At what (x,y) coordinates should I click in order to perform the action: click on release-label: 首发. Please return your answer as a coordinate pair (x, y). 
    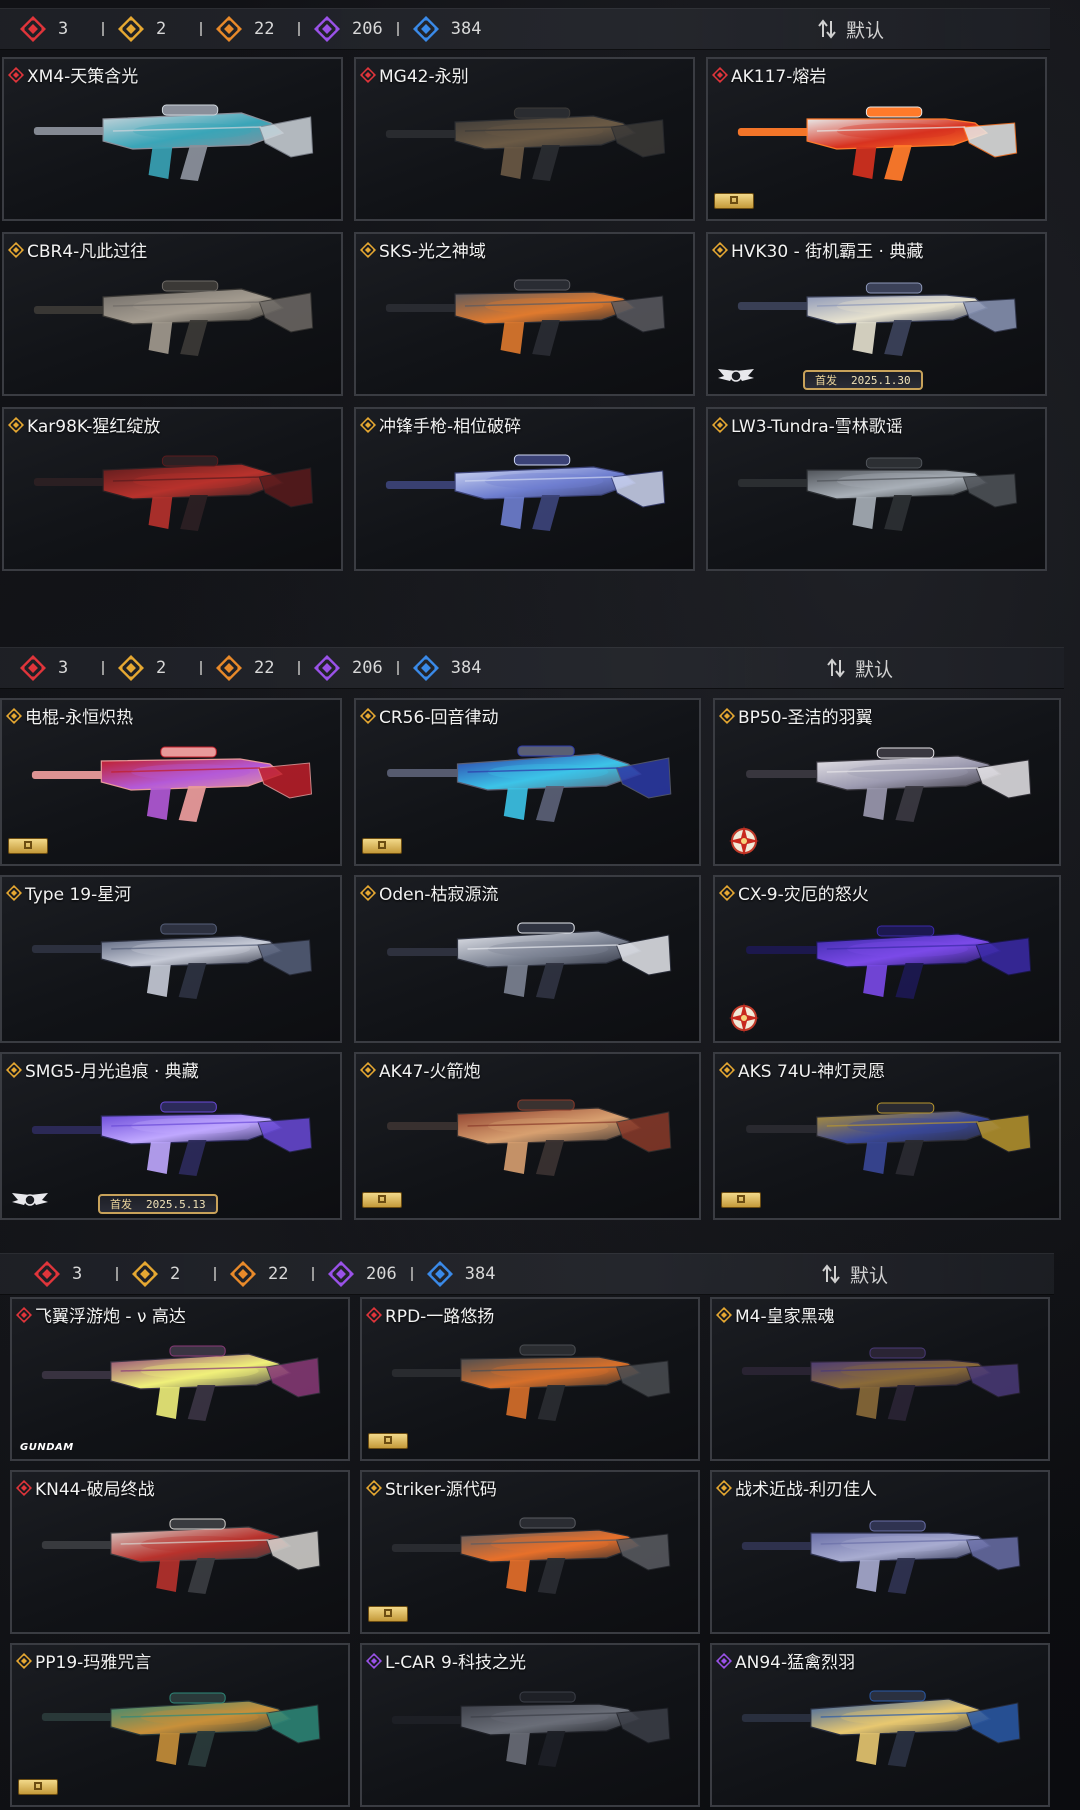
    Looking at the image, I should click on (121, 1204).